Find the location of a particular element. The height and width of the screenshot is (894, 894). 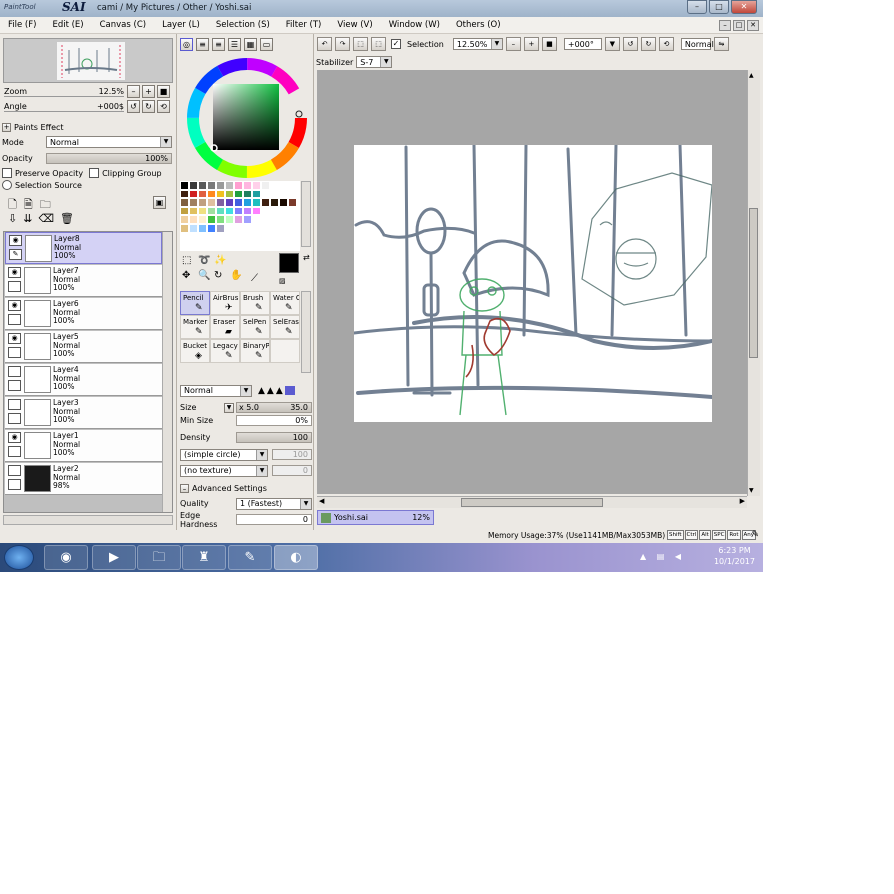

invert-selection-icon: ⬚ is located at coordinates (378, 44).